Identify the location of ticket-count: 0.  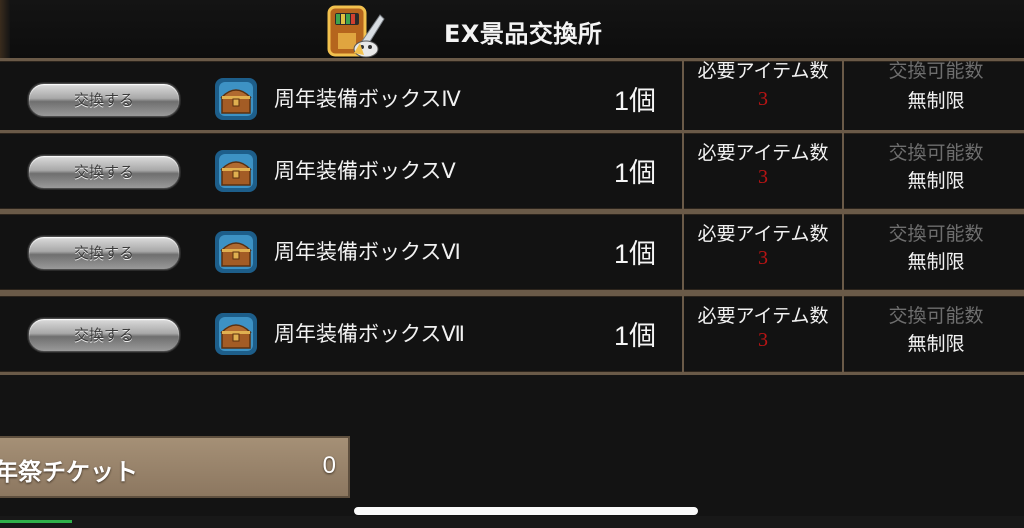
(329, 465).